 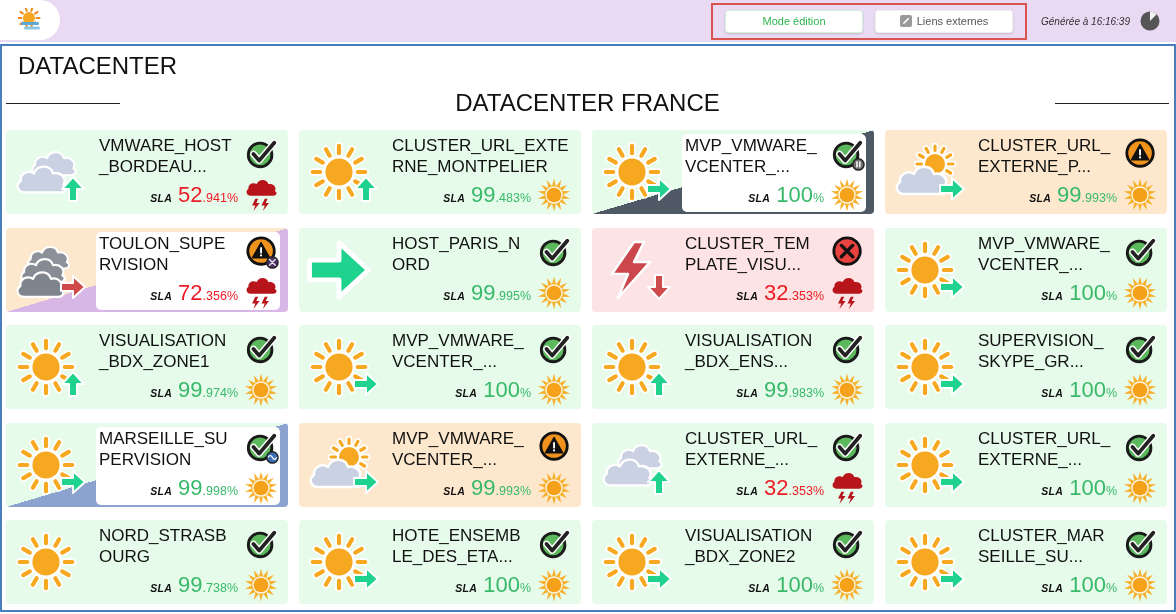 I want to click on sun-logo-icon, so click(x=30, y=20).